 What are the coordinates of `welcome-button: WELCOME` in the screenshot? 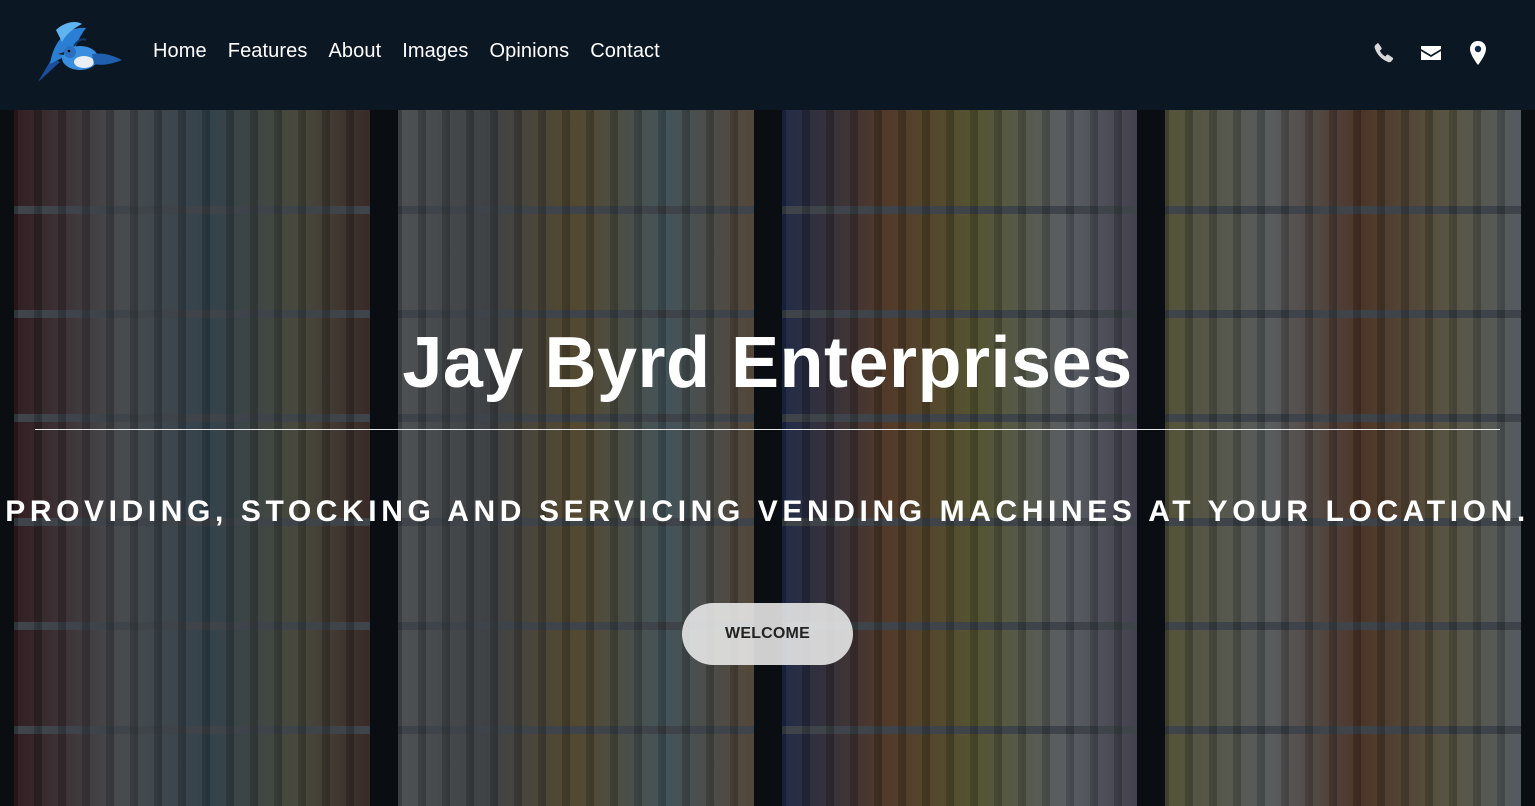 It's located at (767, 634).